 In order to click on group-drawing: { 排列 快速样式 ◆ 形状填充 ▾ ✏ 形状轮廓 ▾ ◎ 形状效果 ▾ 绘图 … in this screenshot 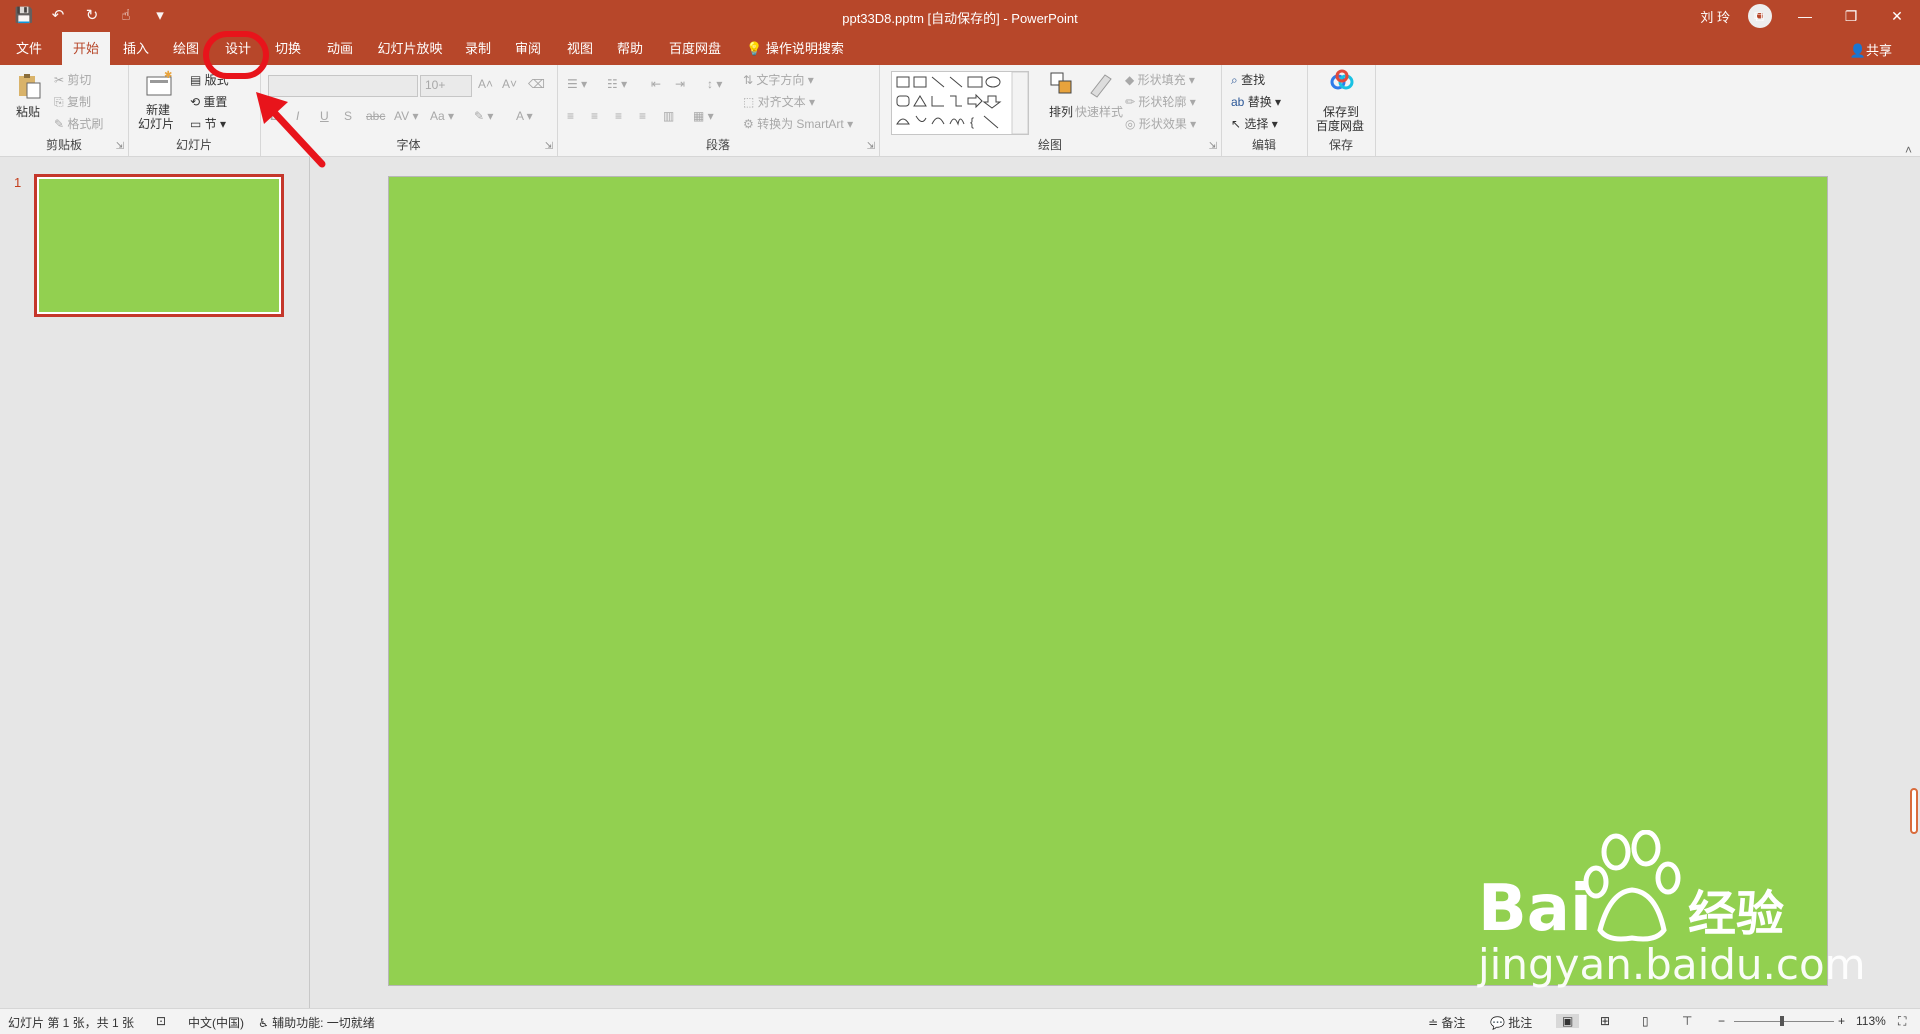, I will do `click(1050, 110)`.